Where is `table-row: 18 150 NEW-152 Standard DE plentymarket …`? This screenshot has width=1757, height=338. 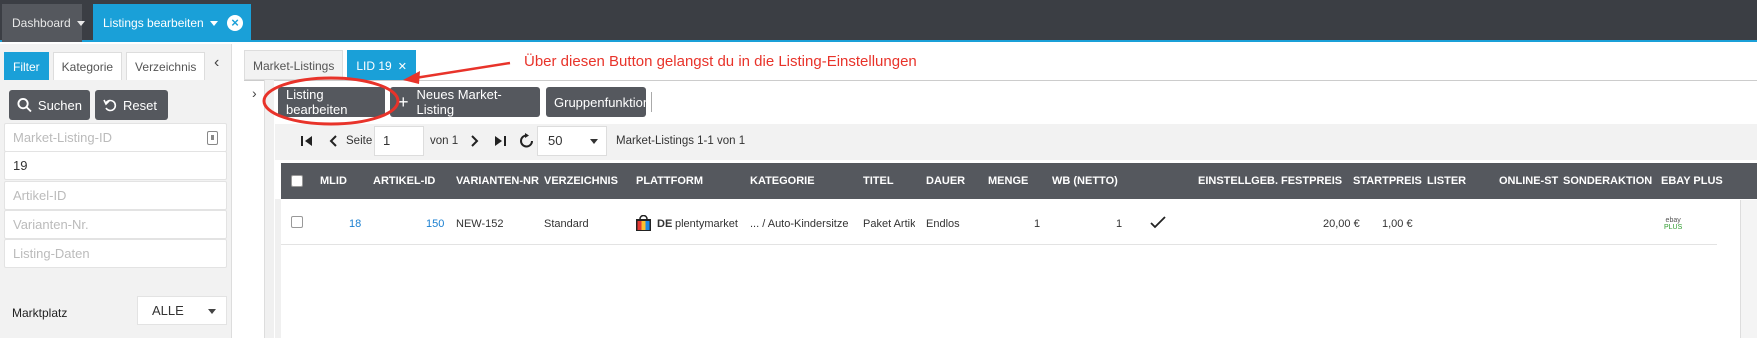 table-row: 18 150 NEW-152 Standard DE plentymarket … is located at coordinates (999, 222).